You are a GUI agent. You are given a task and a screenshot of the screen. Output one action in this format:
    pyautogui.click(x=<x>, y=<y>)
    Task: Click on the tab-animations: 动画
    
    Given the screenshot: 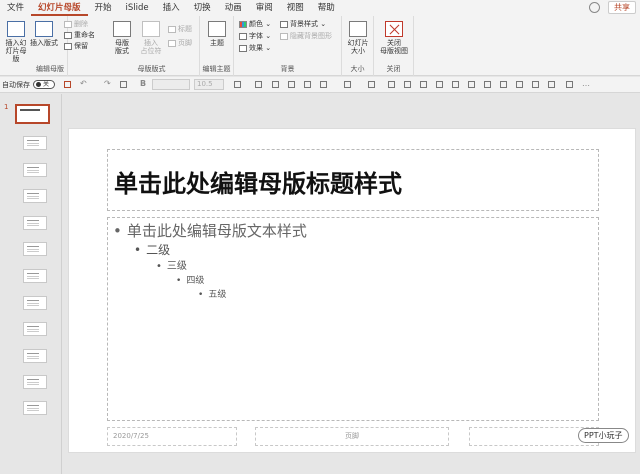 What is the action you would take?
    pyautogui.click(x=233, y=8)
    